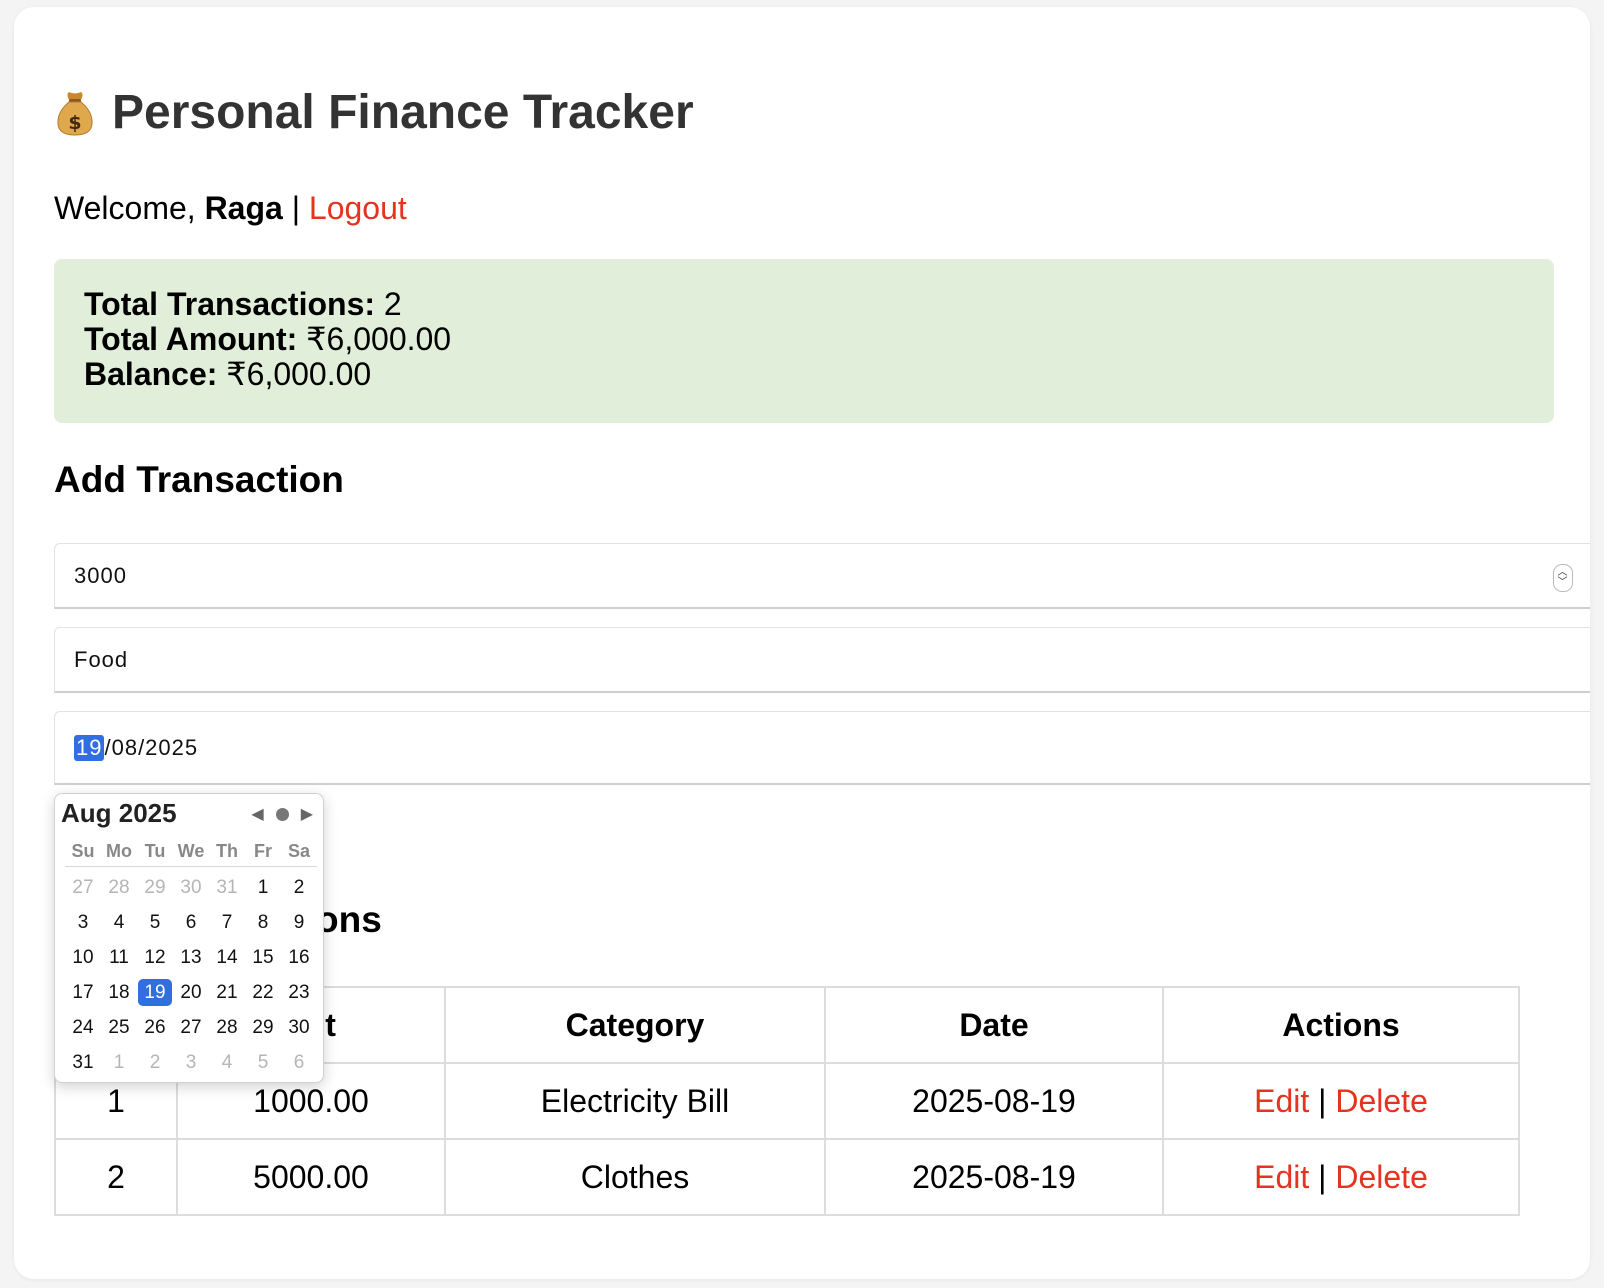 The image size is (1604, 1288). I want to click on logout-link: Logout, so click(358, 208).